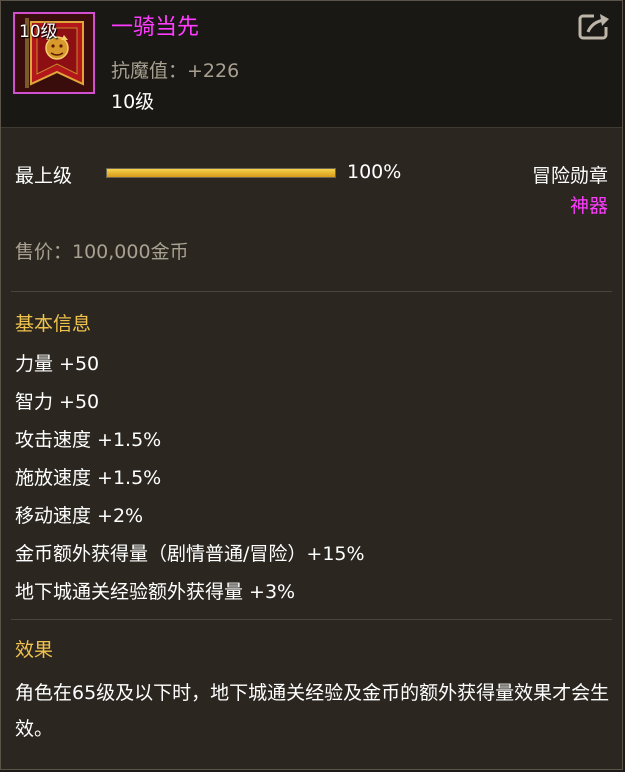 This screenshot has width=625, height=772. What do you see at coordinates (311, 188) in the screenshot?
I see `enhancement-row: 最上级 100% 冒险勋章 神器` at bounding box center [311, 188].